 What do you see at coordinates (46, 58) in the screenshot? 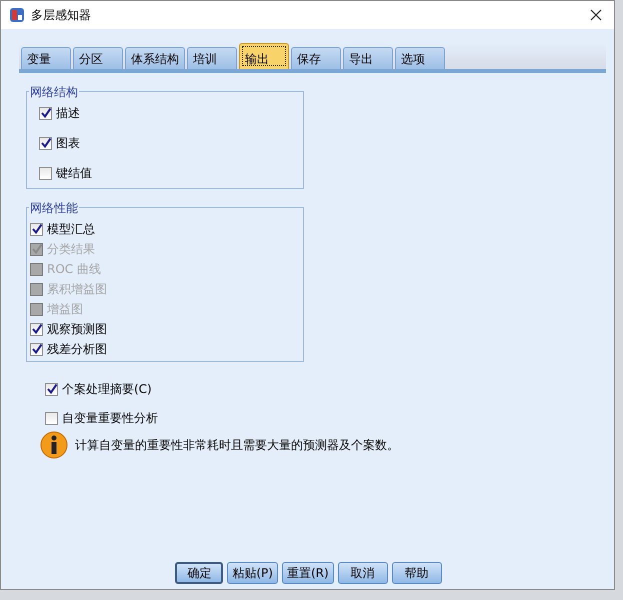
I see `tab: 变量` at bounding box center [46, 58].